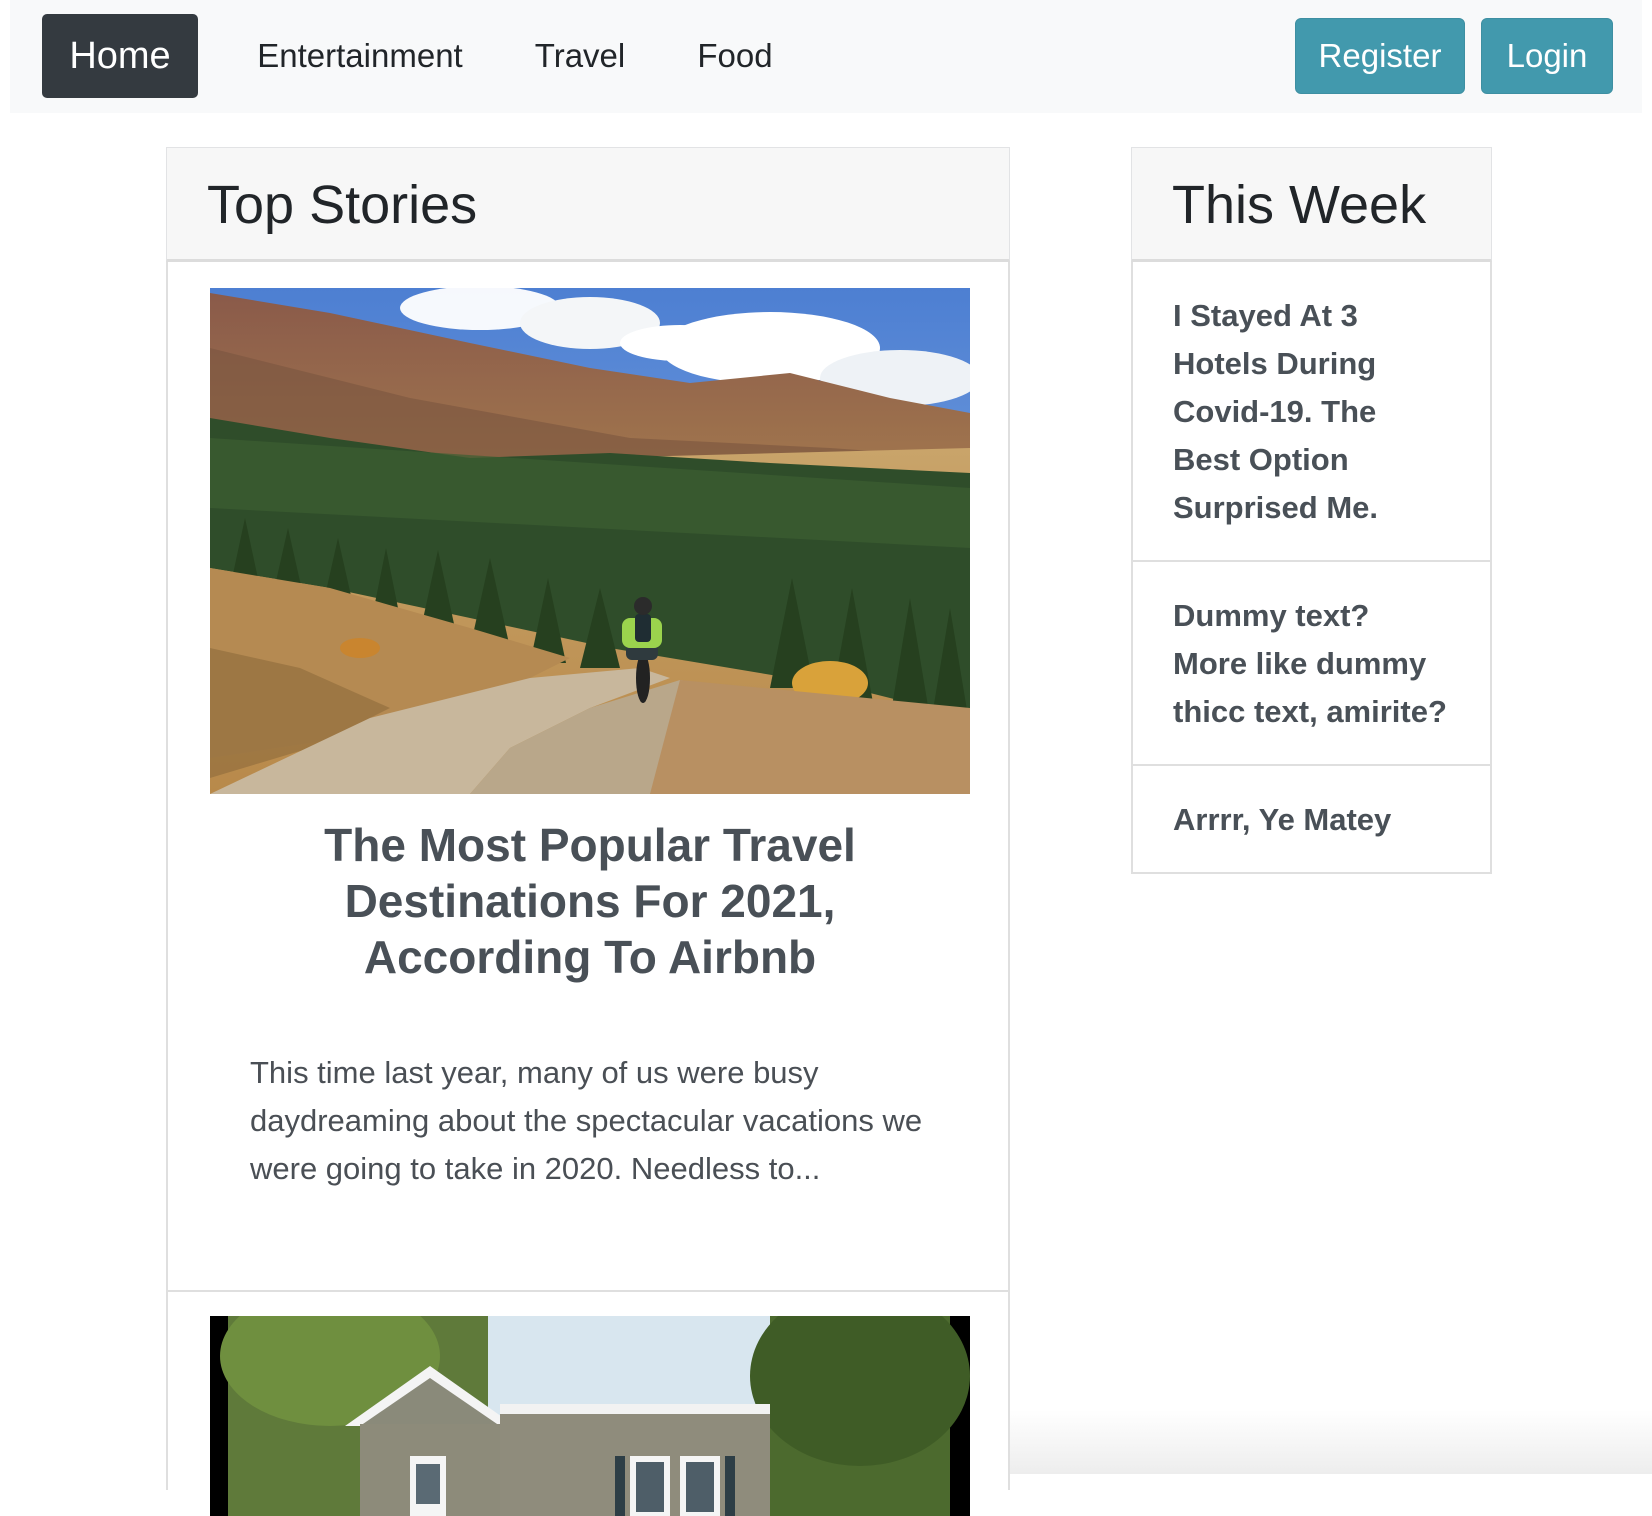 The width and height of the screenshot is (1652, 1516). I want to click on nav-travel: Travel, so click(580, 56).